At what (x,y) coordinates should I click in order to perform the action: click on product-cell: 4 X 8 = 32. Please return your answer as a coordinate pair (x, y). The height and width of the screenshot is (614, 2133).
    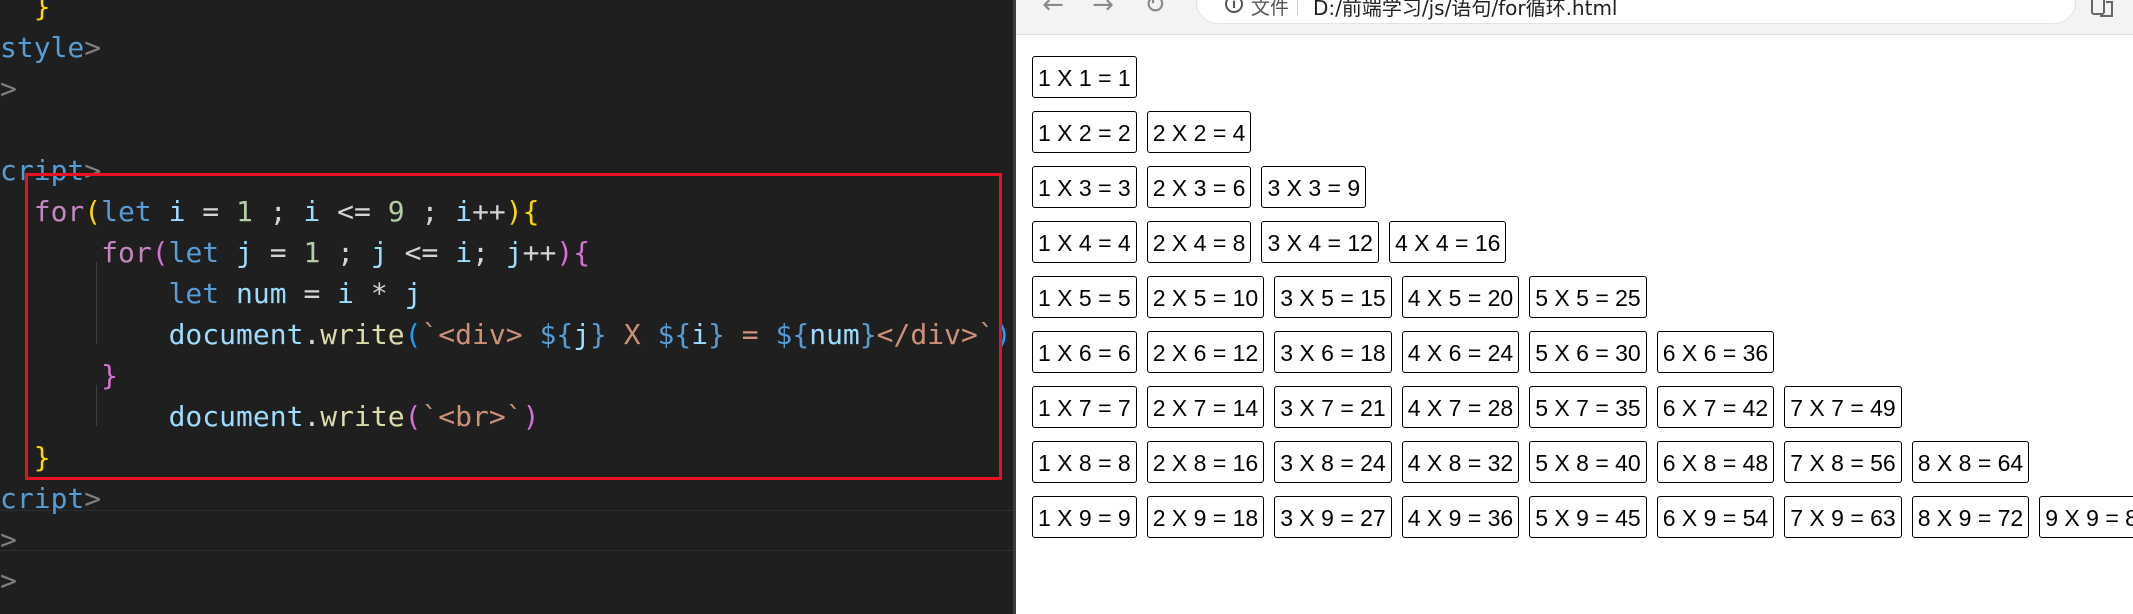
    Looking at the image, I should click on (1460, 462).